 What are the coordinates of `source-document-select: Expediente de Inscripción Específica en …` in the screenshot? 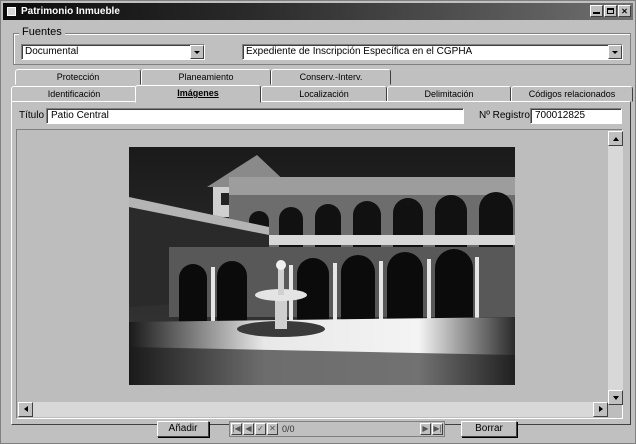 It's located at (432, 52).